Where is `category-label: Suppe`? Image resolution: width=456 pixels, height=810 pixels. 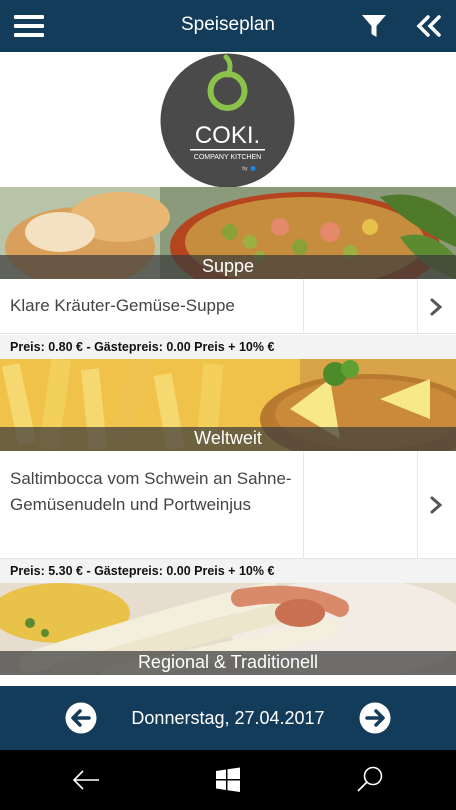
category-label: Suppe is located at coordinates (228, 266).